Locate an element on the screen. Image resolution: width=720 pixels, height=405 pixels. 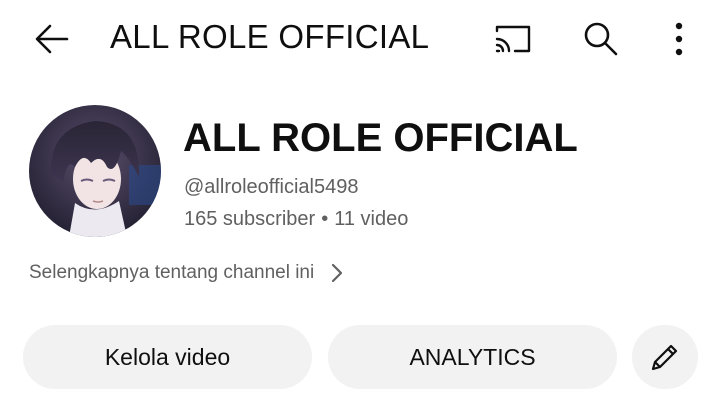
topbar-title: ALL ROLE OFFICIAL is located at coordinates (270, 36).